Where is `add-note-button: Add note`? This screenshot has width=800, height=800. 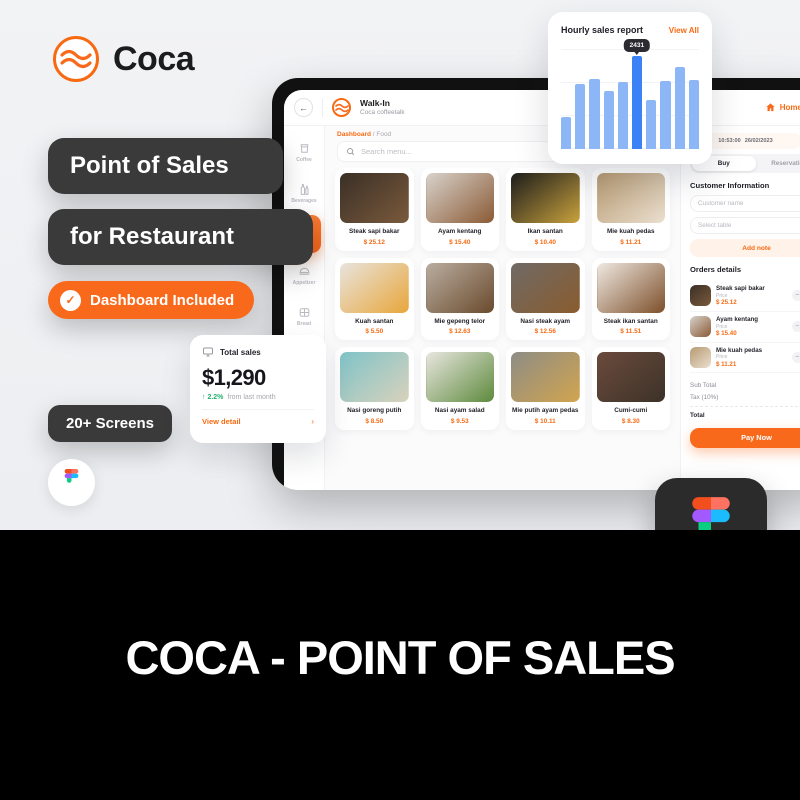
add-note-button: Add note is located at coordinates (745, 248).